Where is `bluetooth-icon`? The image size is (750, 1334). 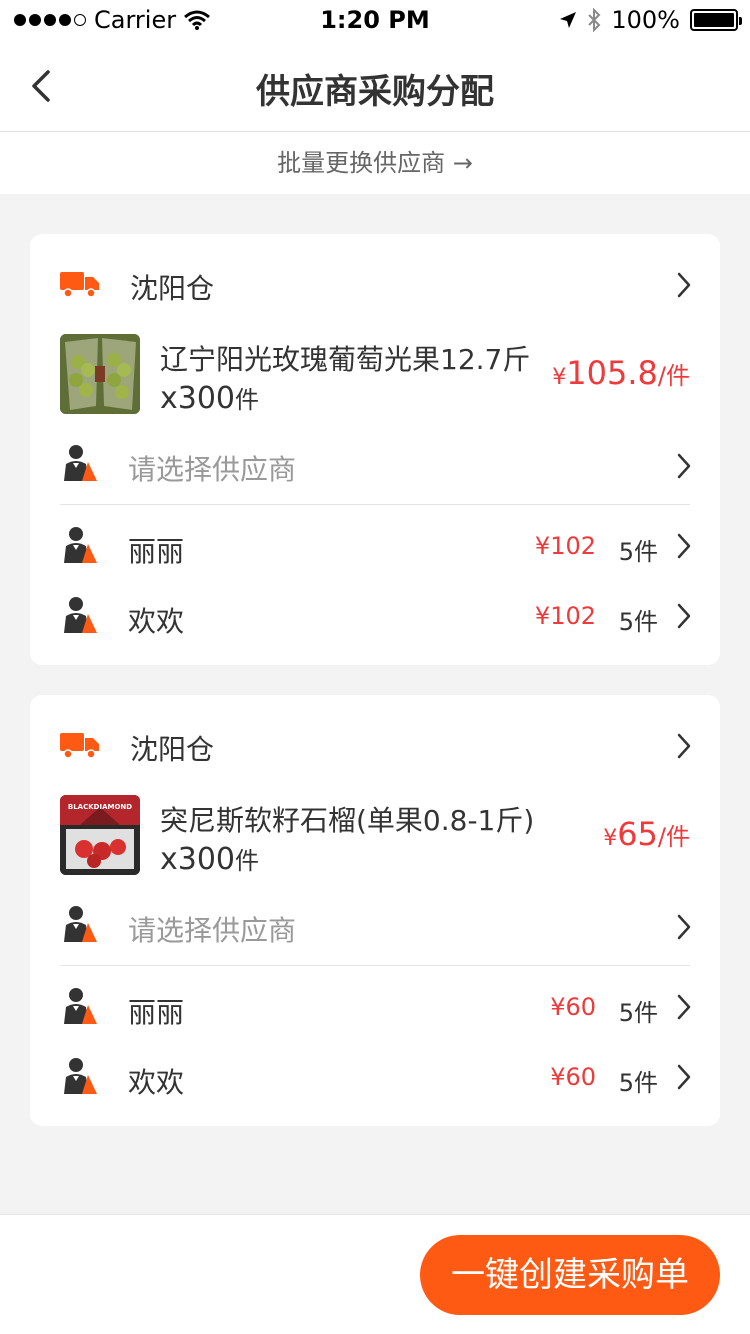 bluetooth-icon is located at coordinates (594, 20).